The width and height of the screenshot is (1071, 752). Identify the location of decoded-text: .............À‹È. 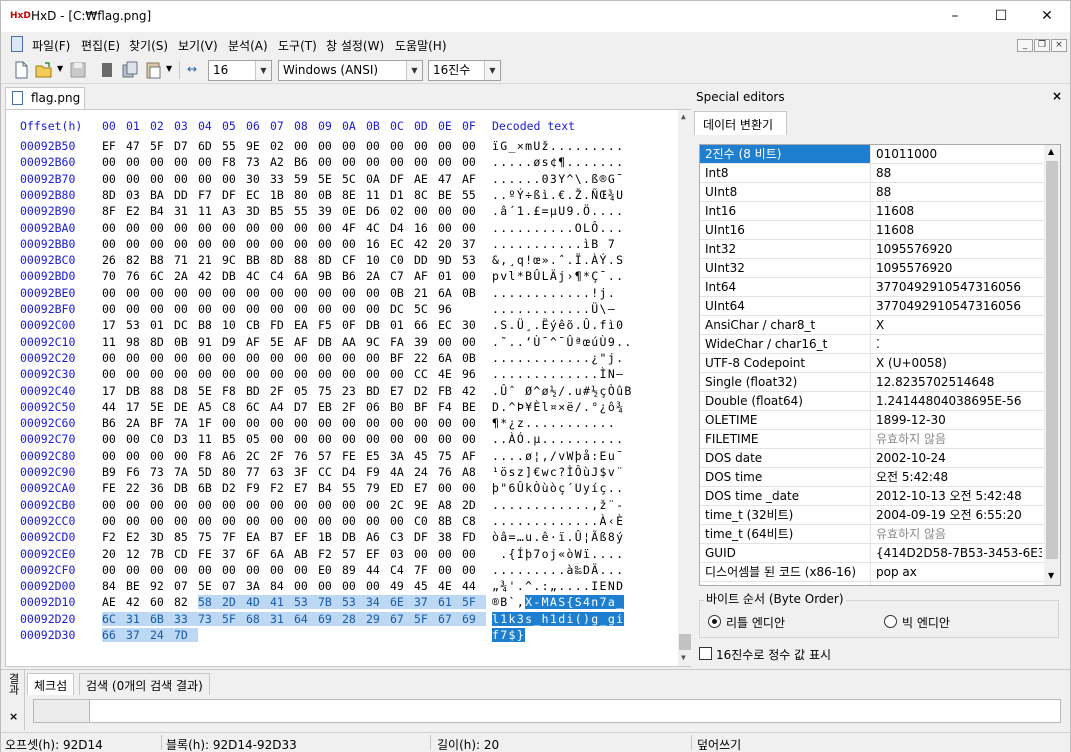
(558, 521).